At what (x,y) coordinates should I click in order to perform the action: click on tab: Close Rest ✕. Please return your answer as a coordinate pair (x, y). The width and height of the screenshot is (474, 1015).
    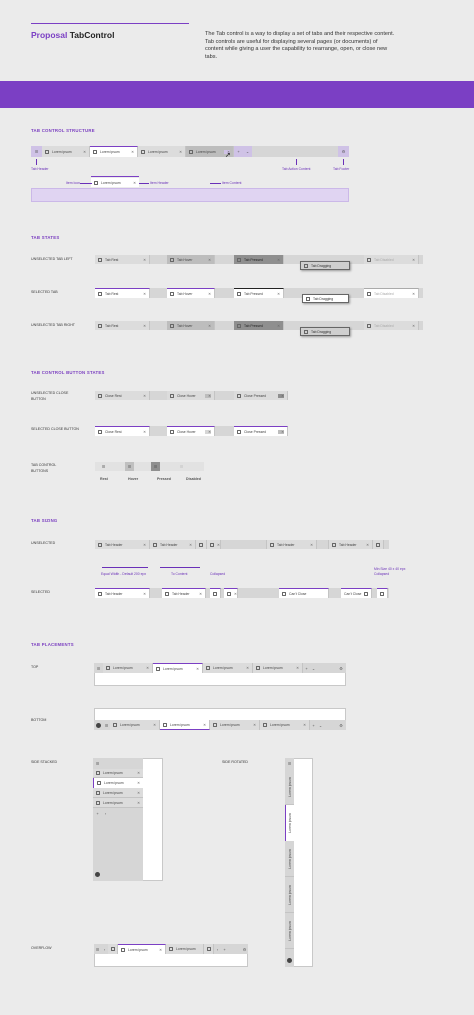
    Looking at the image, I should click on (122, 395).